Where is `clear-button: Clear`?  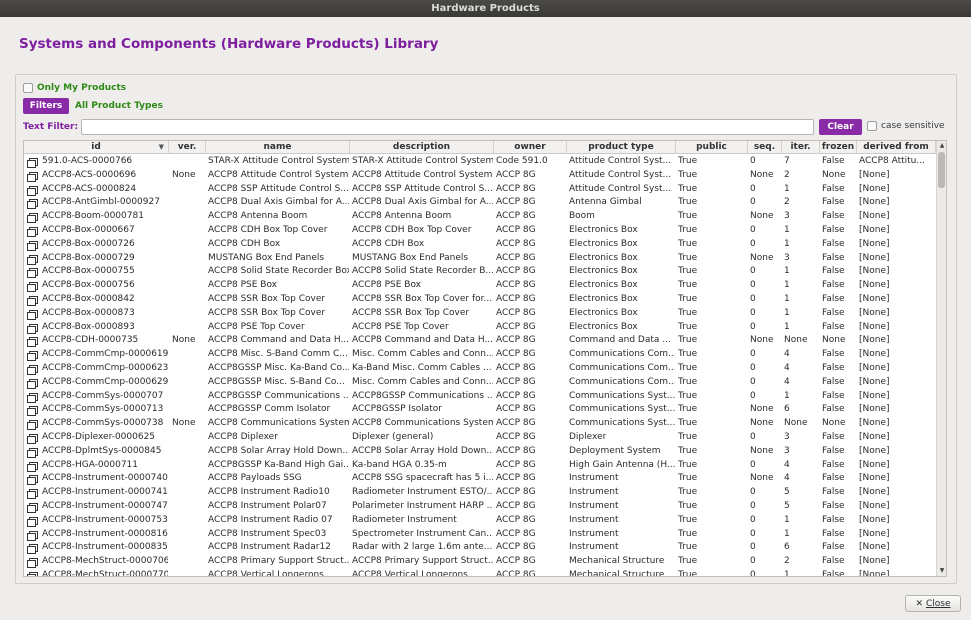 clear-button: Clear is located at coordinates (840, 127).